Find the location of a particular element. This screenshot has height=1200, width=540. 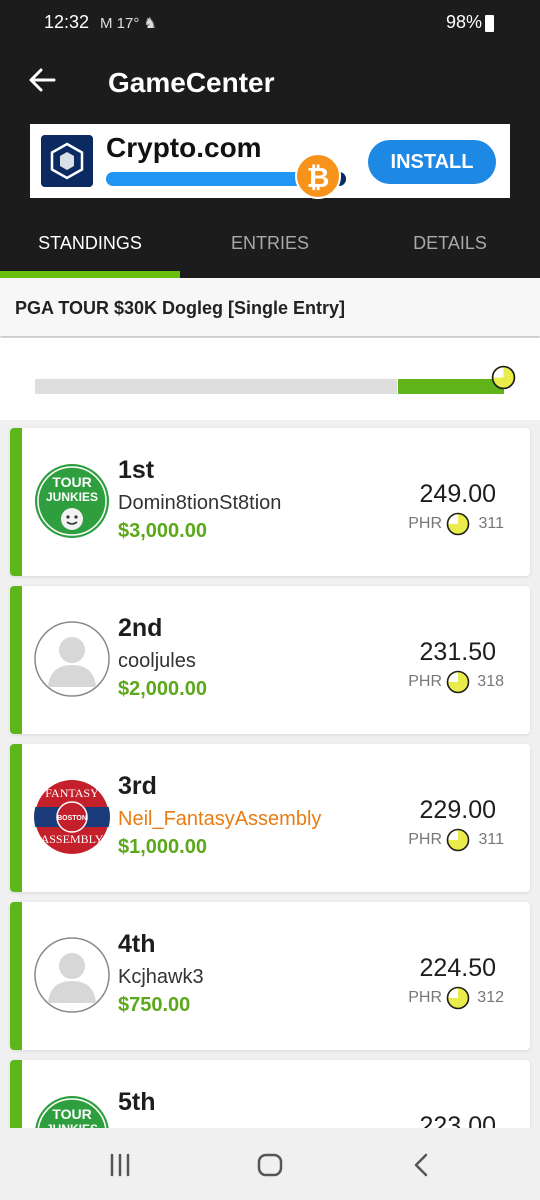

standing-card: 2nd cooljules $2,000.00 231.50 PHR 318 is located at coordinates (270, 660).